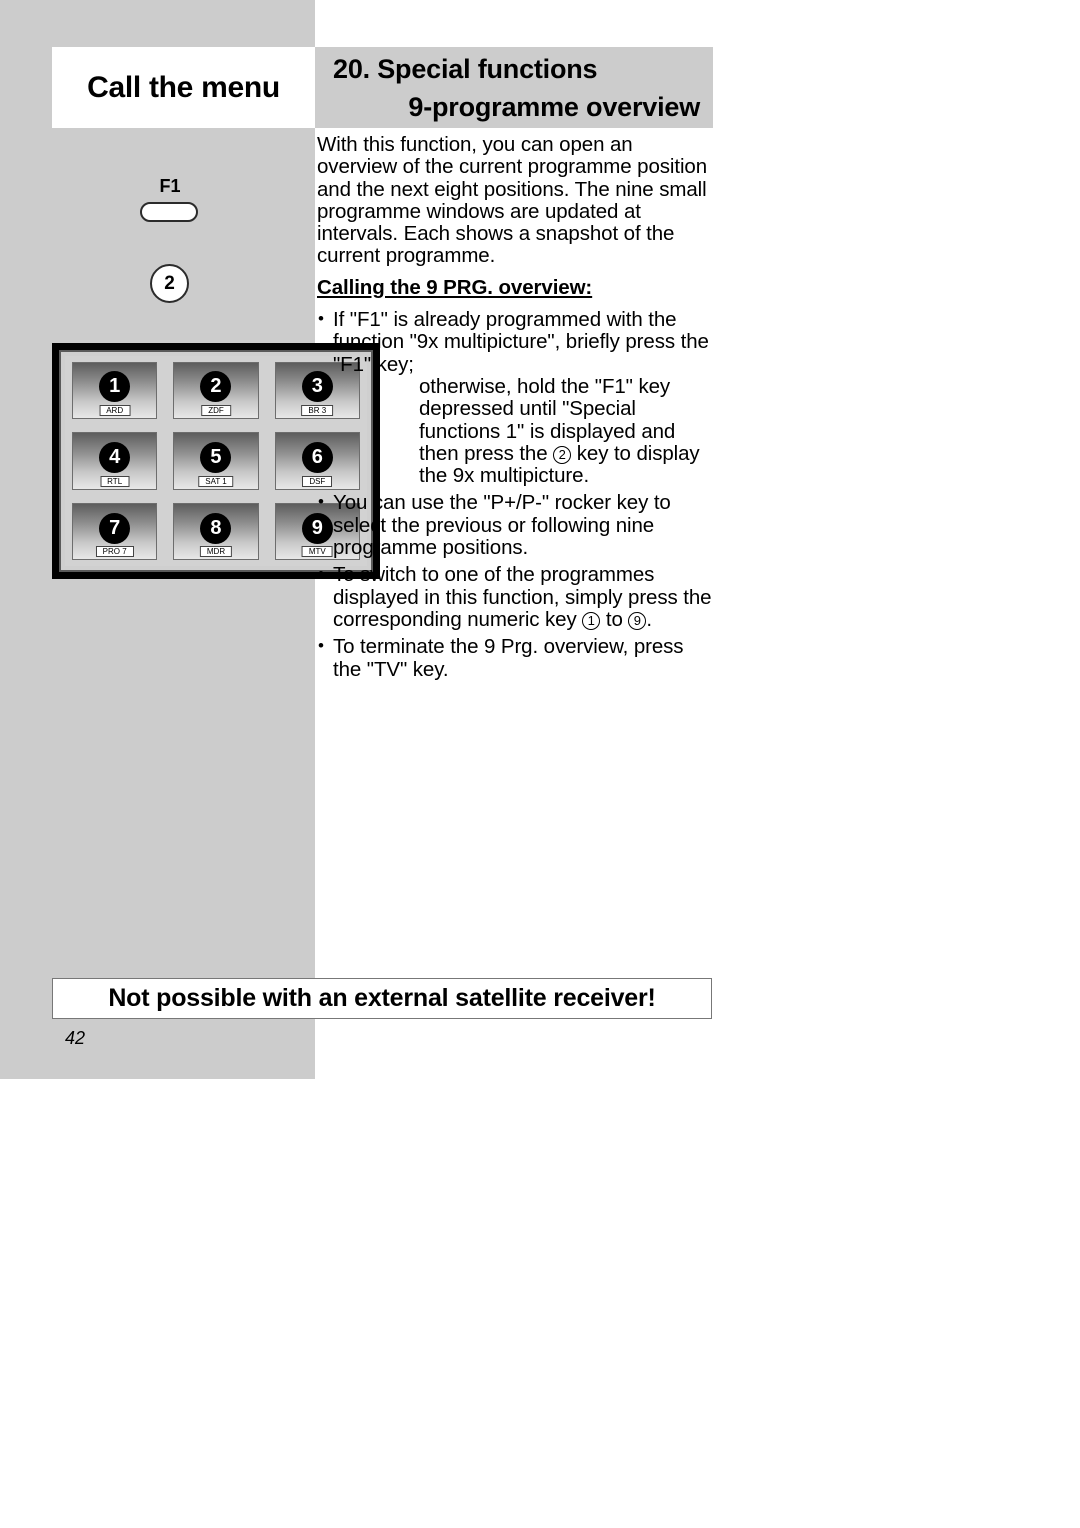  I want to click on numeric-key-2-button: 2, so click(169, 283).